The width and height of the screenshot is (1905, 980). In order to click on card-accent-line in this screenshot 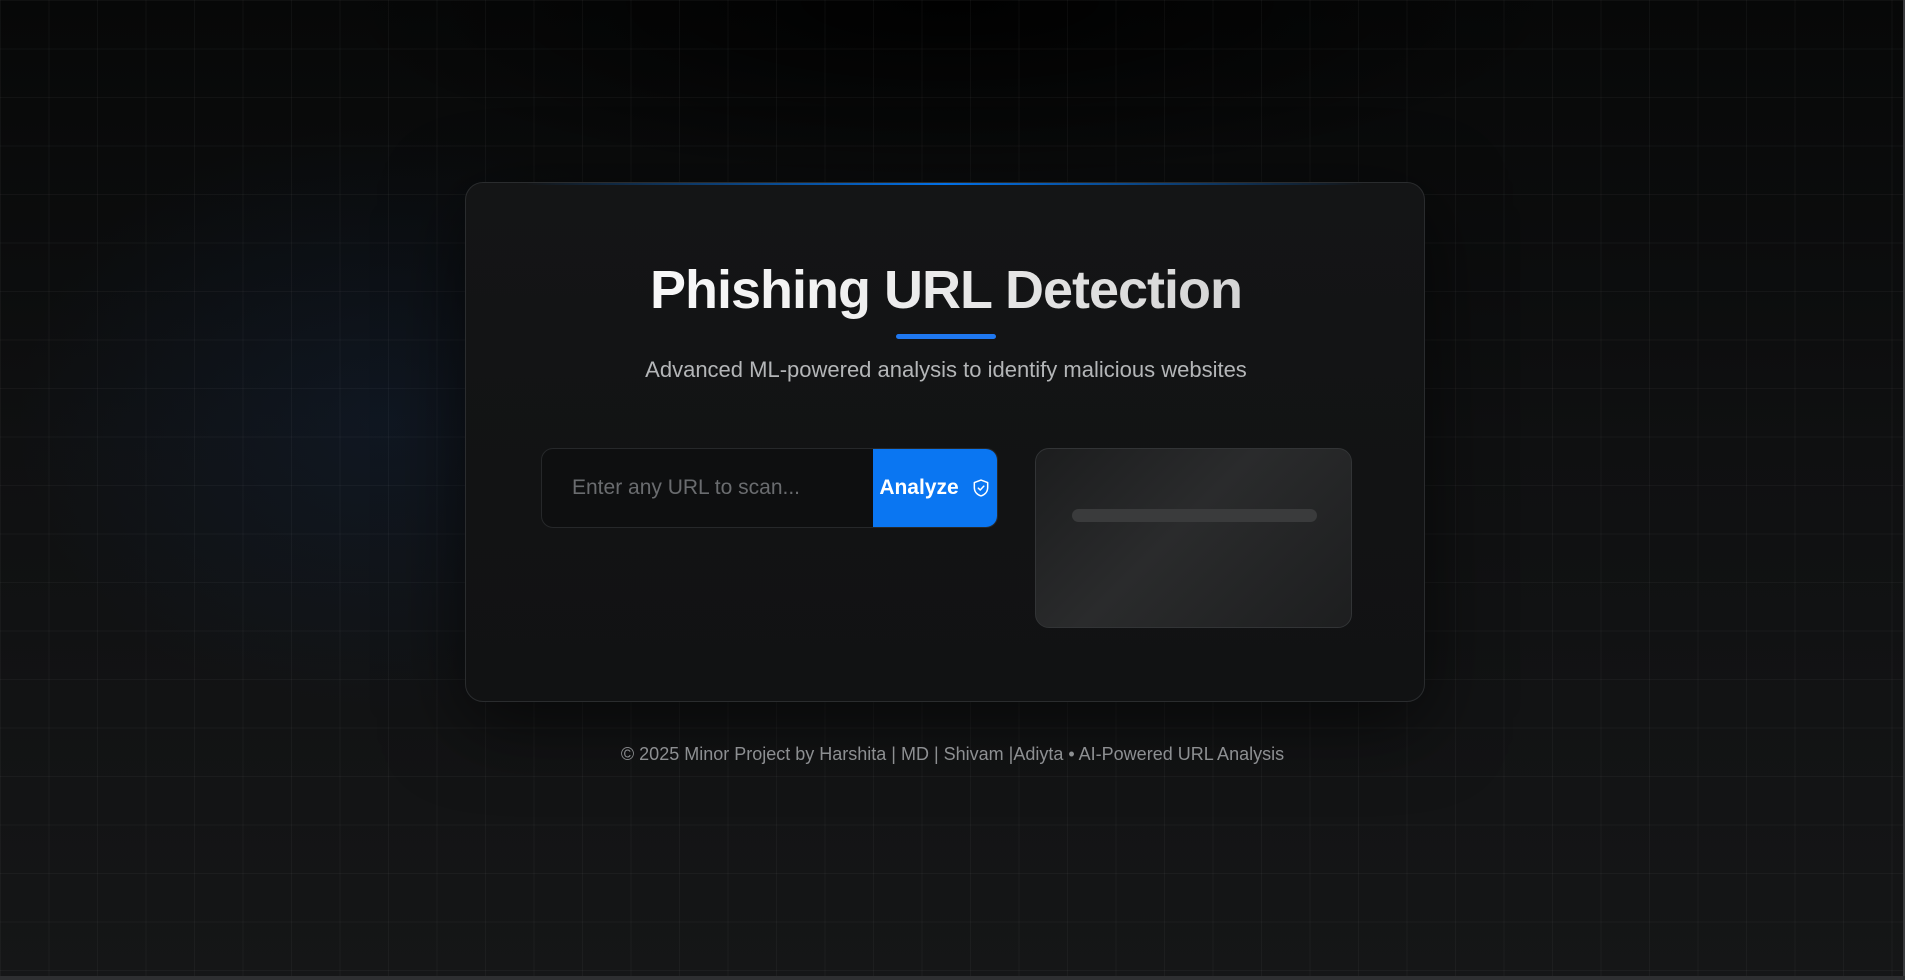, I will do `click(945, 184)`.